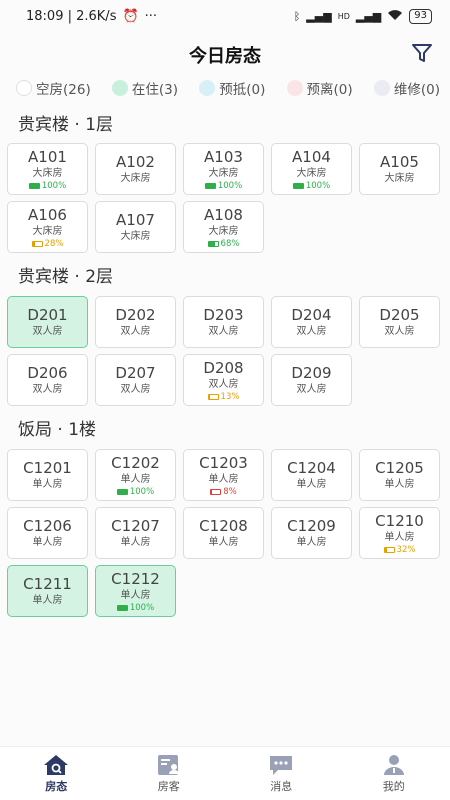 Image resolution: width=450 pixels, height=800 pixels. Describe the element at coordinates (225, 54) in the screenshot. I see `app-header: 今日房态` at that location.